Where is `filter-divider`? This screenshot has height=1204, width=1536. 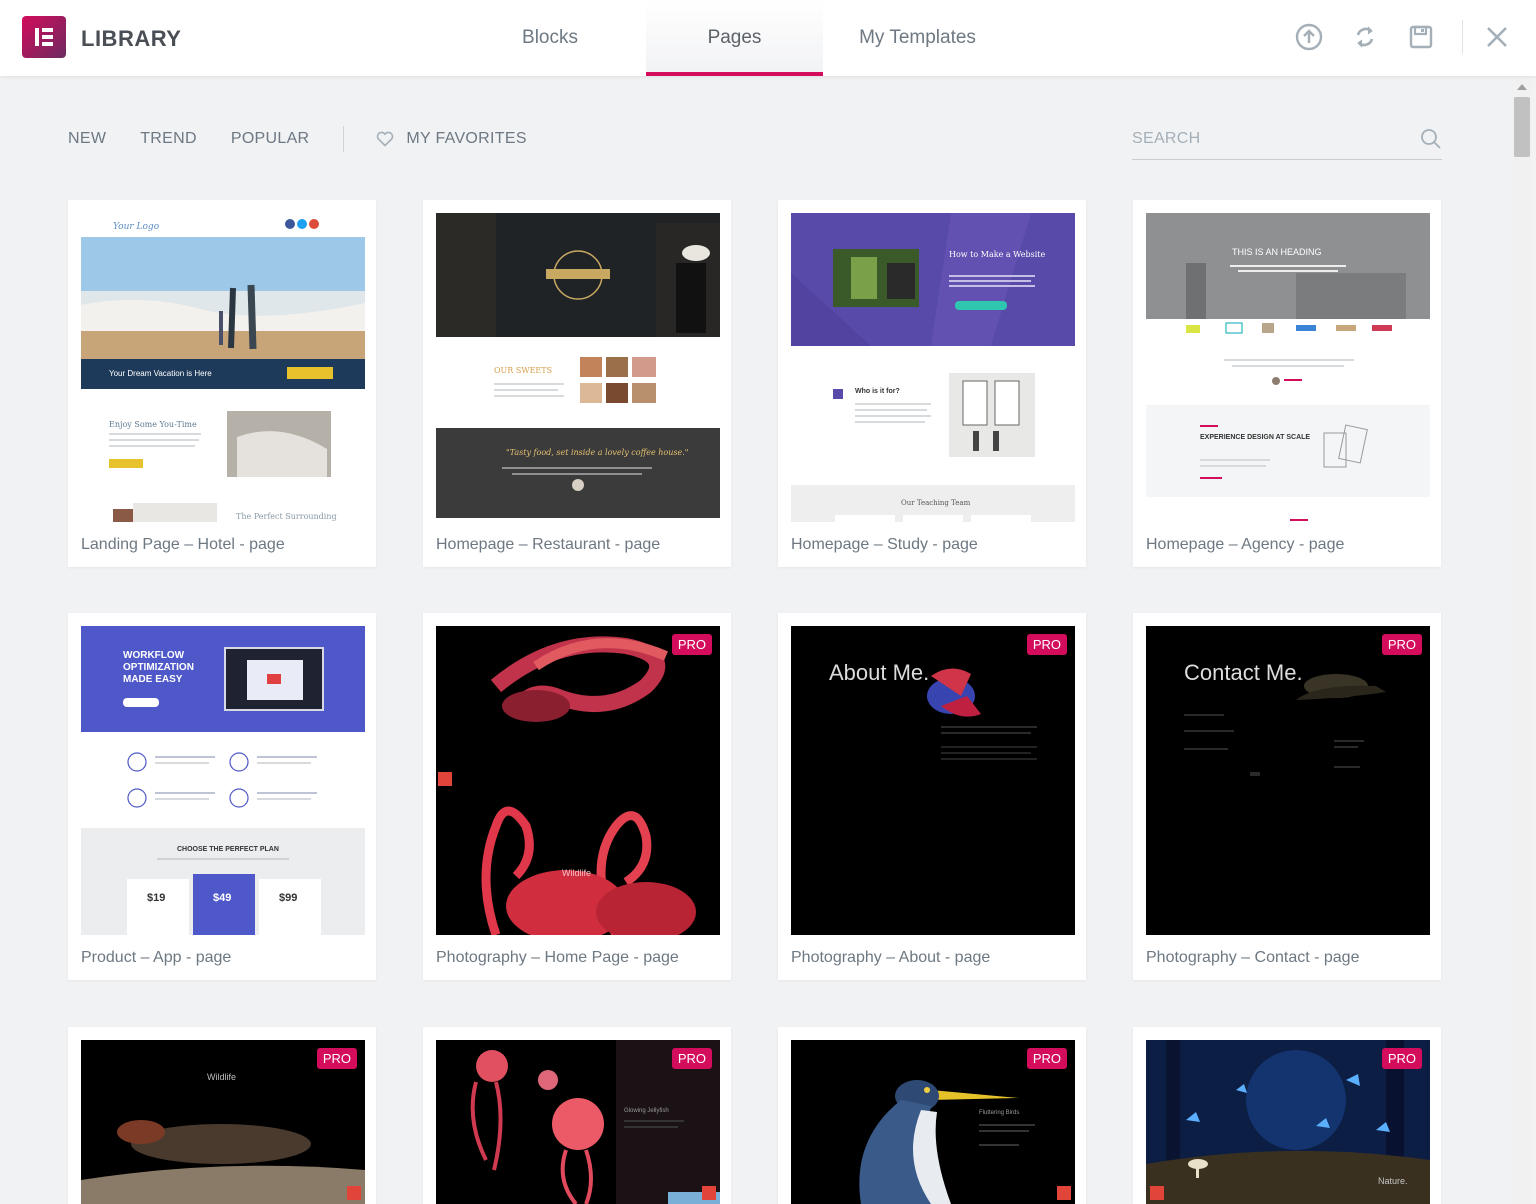
filter-divider is located at coordinates (344, 139).